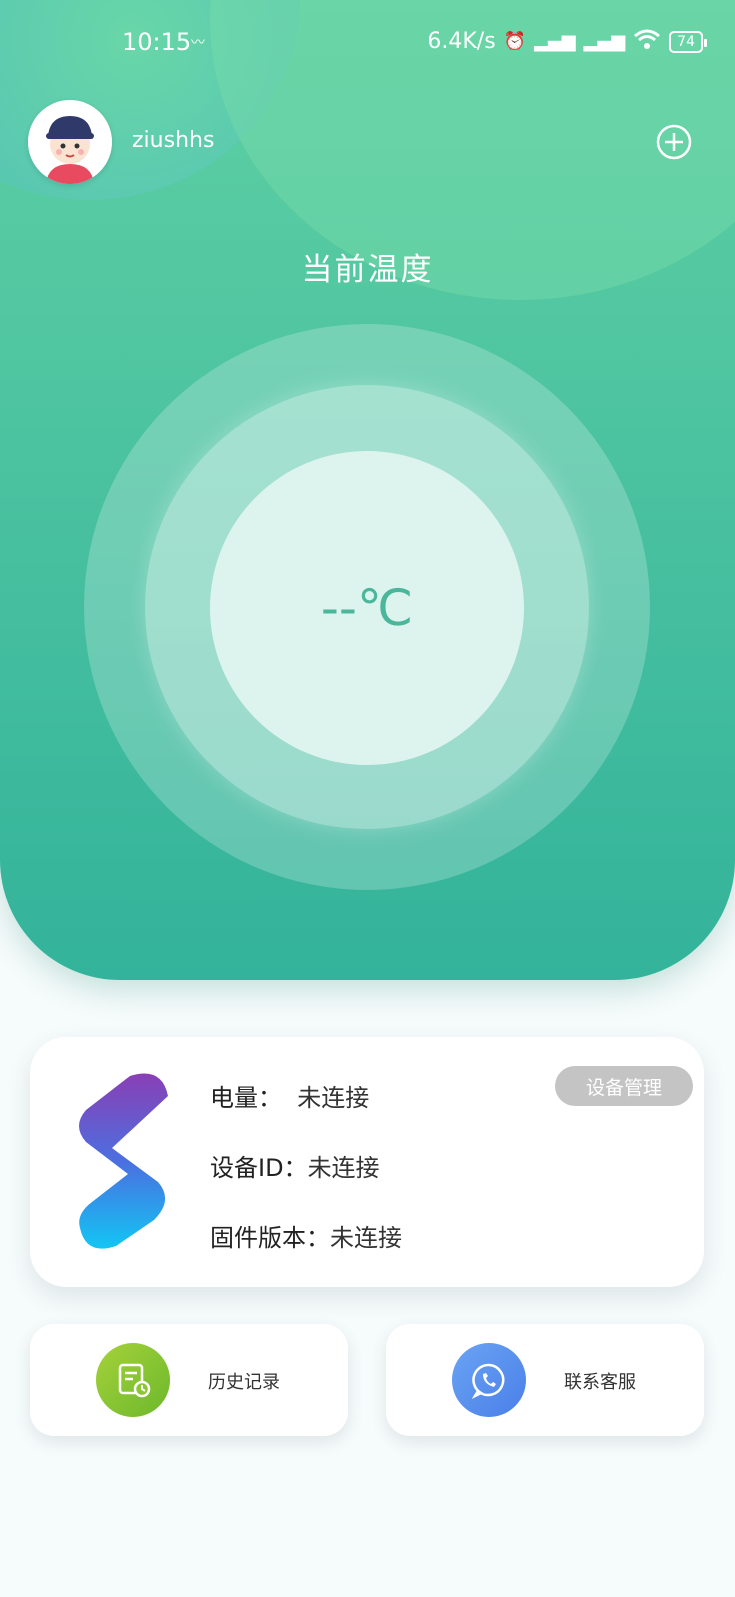 This screenshot has width=735, height=1597. What do you see at coordinates (244, 1382) in the screenshot?
I see `history-label: 历史记录` at bounding box center [244, 1382].